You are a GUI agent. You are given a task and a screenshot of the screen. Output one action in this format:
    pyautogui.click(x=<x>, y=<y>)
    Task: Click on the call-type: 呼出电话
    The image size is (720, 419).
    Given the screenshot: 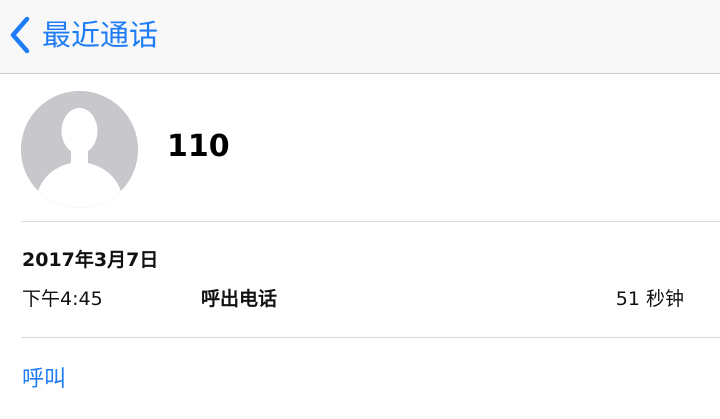 What is the action you would take?
    pyautogui.click(x=239, y=299)
    